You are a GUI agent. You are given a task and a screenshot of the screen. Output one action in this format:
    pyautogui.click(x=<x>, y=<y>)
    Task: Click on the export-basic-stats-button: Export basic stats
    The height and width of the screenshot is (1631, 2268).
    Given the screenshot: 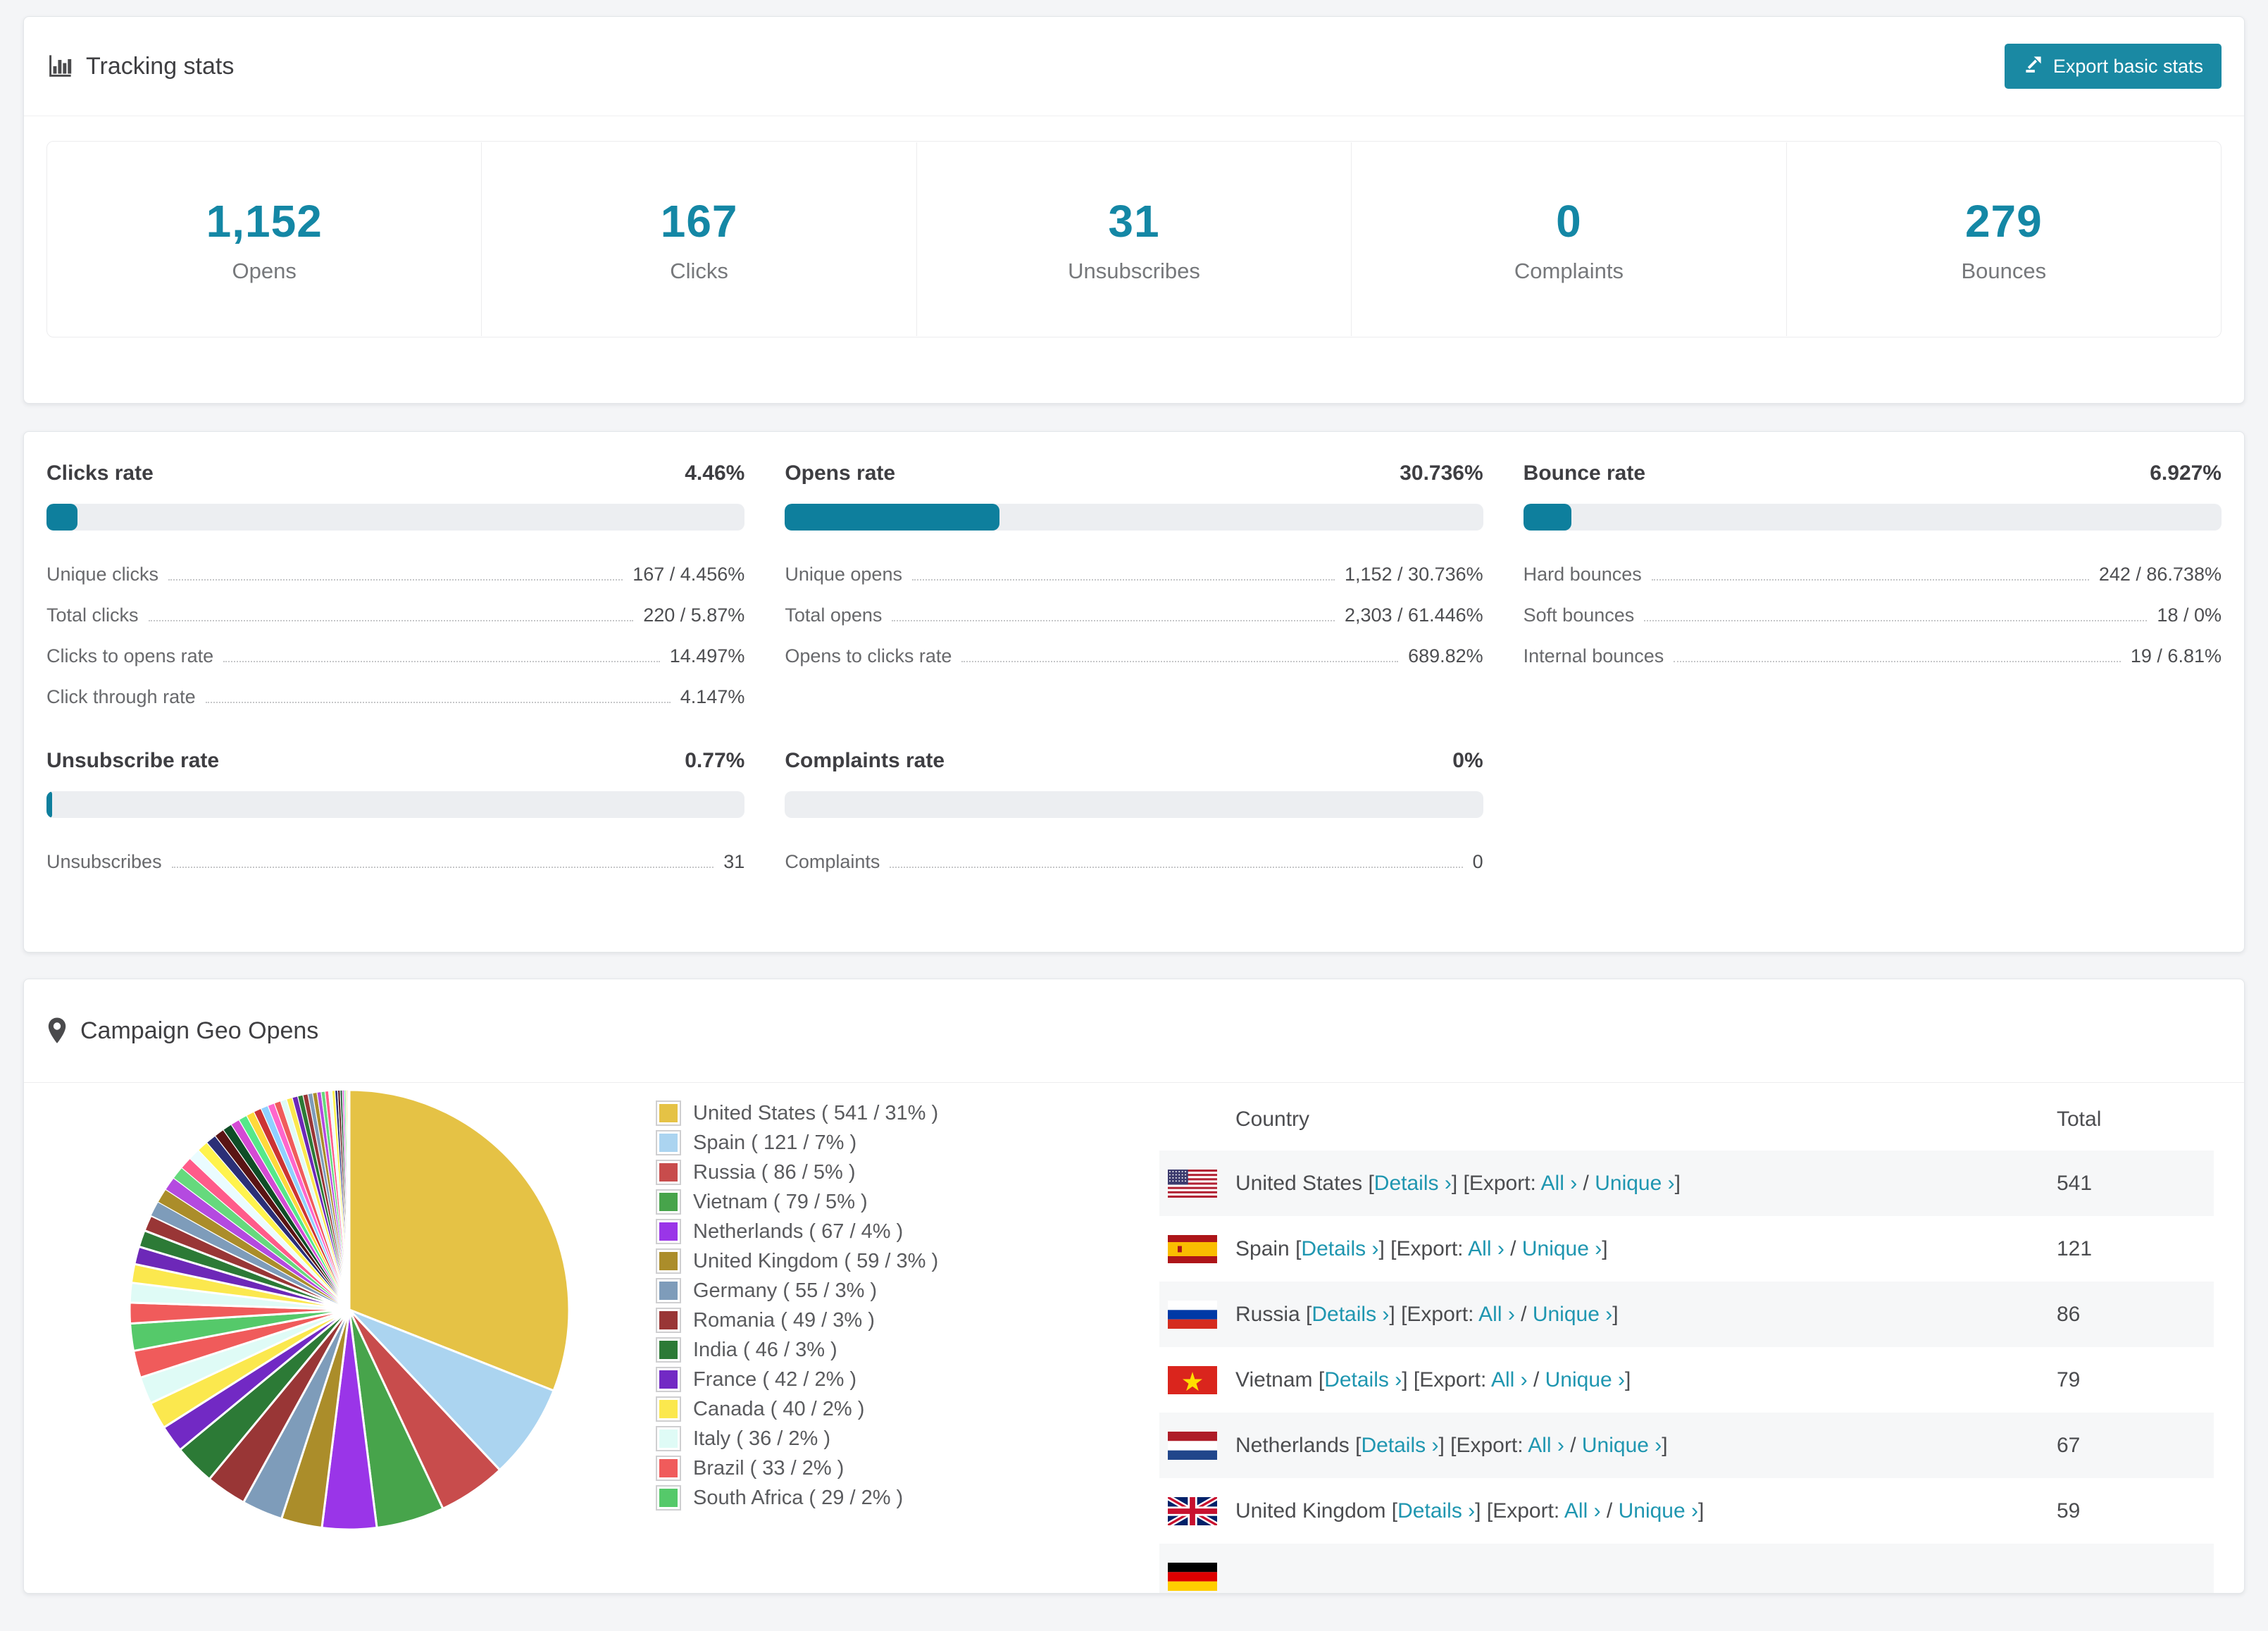 What is the action you would take?
    pyautogui.click(x=2113, y=66)
    